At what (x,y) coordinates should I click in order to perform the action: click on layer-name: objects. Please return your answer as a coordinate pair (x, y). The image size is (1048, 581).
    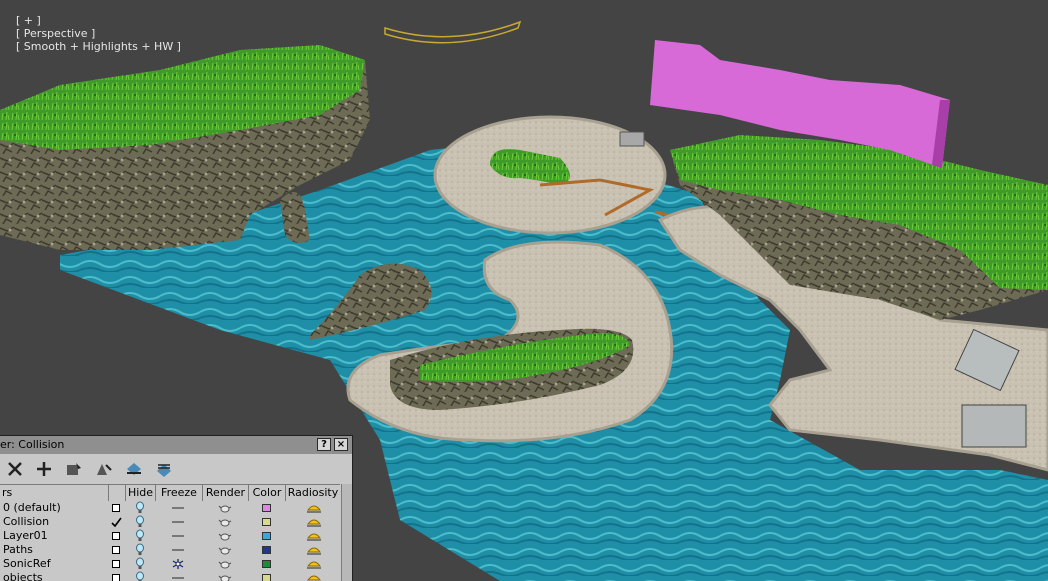
    Looking at the image, I should click on (23, 576).